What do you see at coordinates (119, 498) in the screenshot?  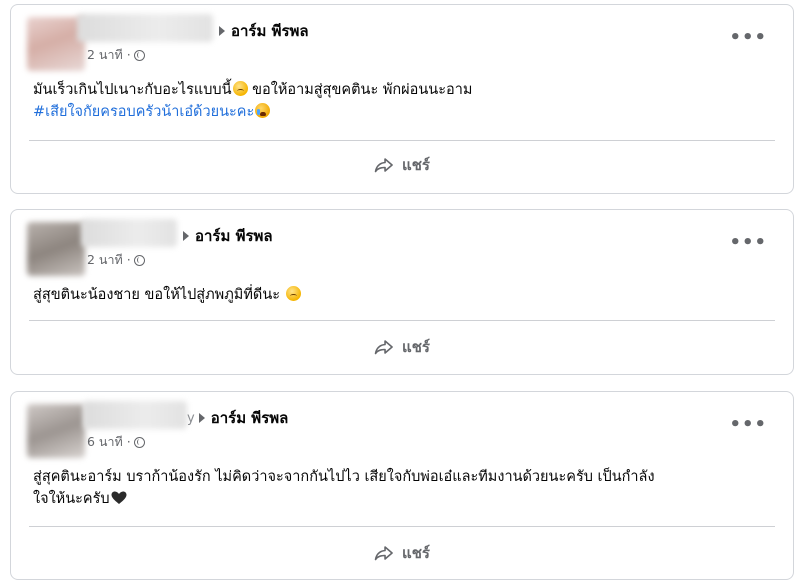 I see `black-heart-icon` at bounding box center [119, 498].